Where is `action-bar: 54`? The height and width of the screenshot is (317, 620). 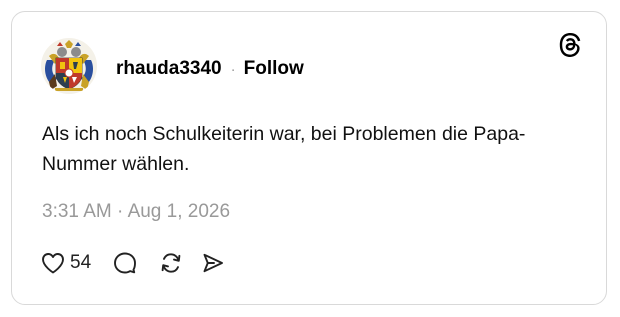
action-bar: 54 is located at coordinates (133, 263).